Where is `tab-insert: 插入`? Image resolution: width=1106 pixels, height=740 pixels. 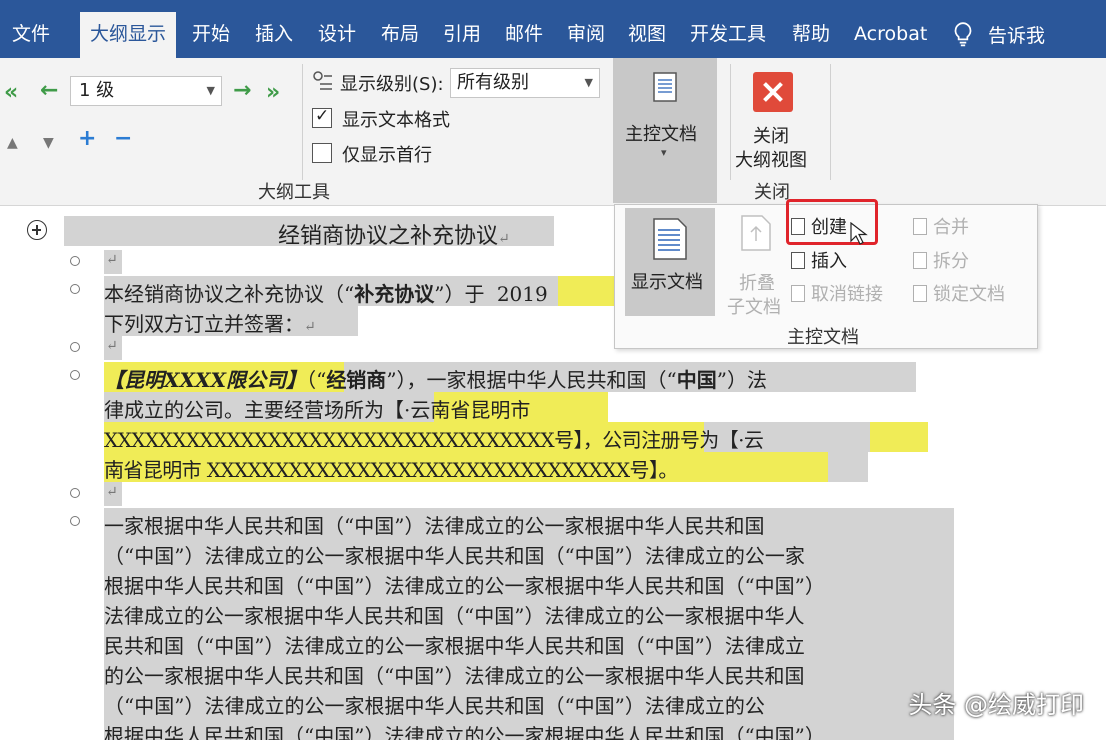
tab-insert: 插入 is located at coordinates (274, 34).